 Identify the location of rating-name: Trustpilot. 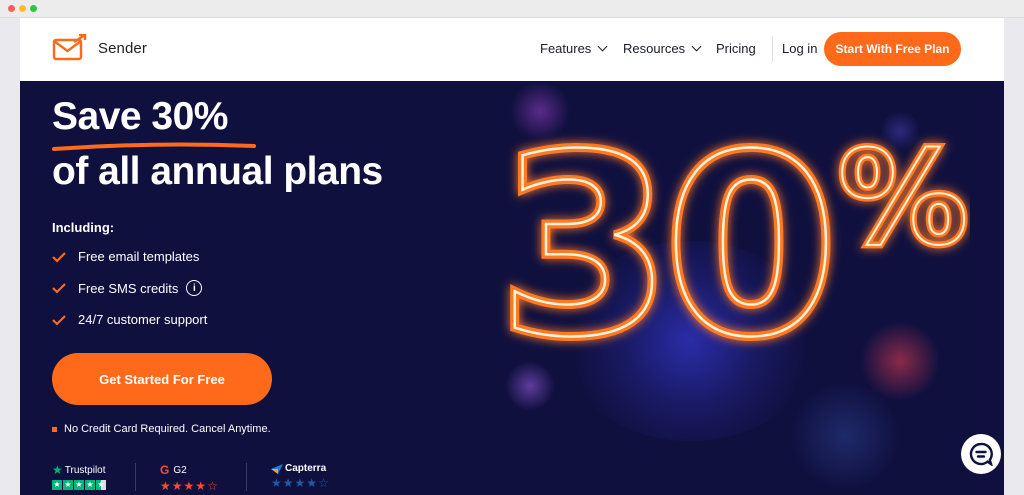
(85, 470).